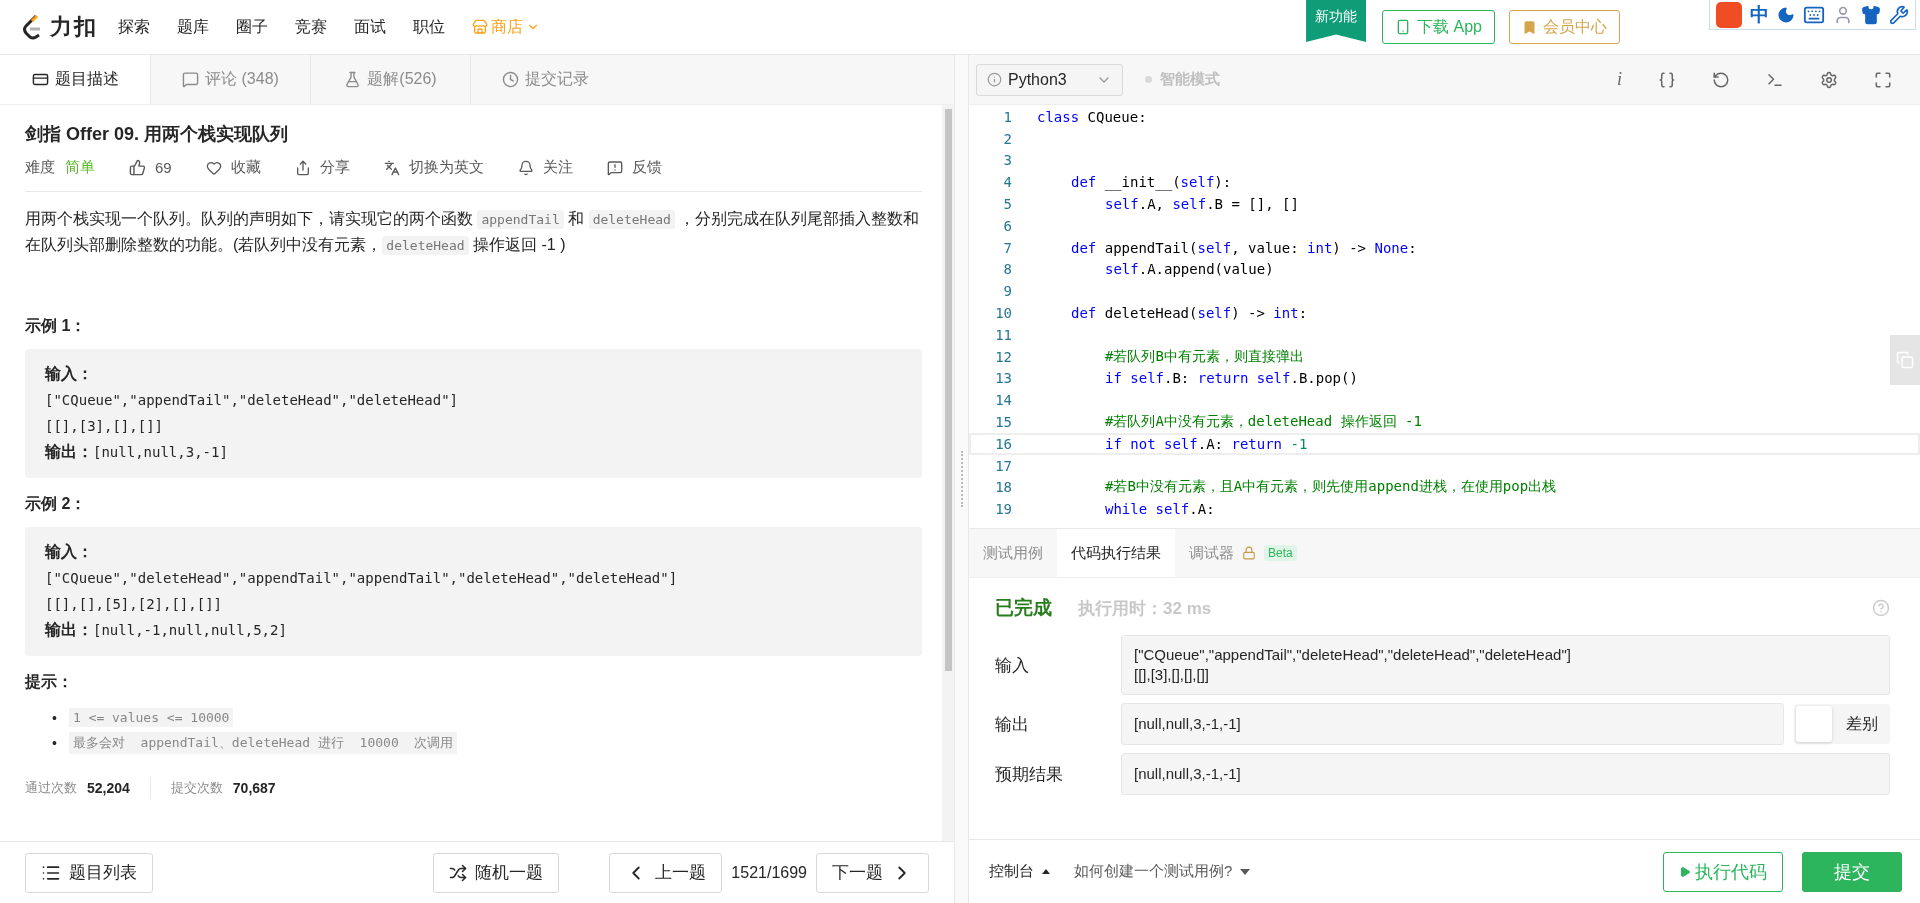  Describe the element at coordinates (1019, 871) in the screenshot. I see `console-toggle: 控制台` at that location.